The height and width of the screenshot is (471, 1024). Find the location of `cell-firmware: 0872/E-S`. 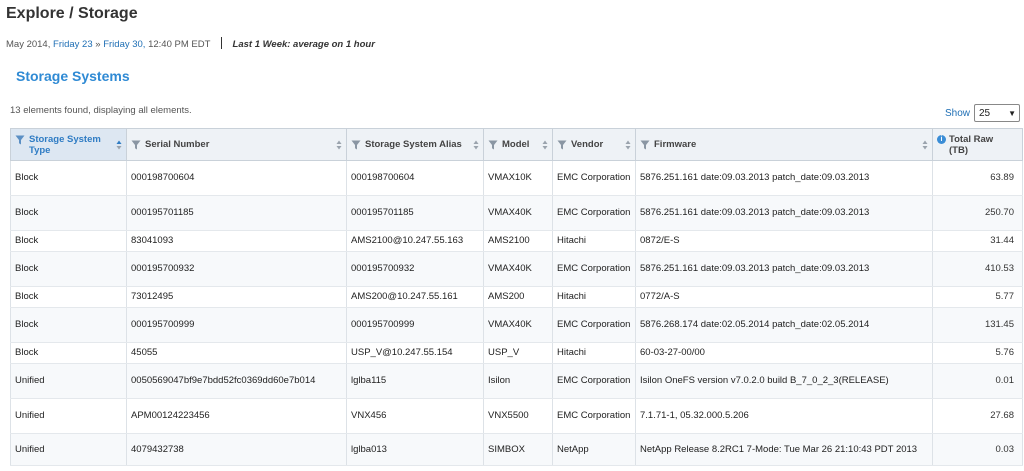

cell-firmware: 0872/E-S is located at coordinates (784, 241).